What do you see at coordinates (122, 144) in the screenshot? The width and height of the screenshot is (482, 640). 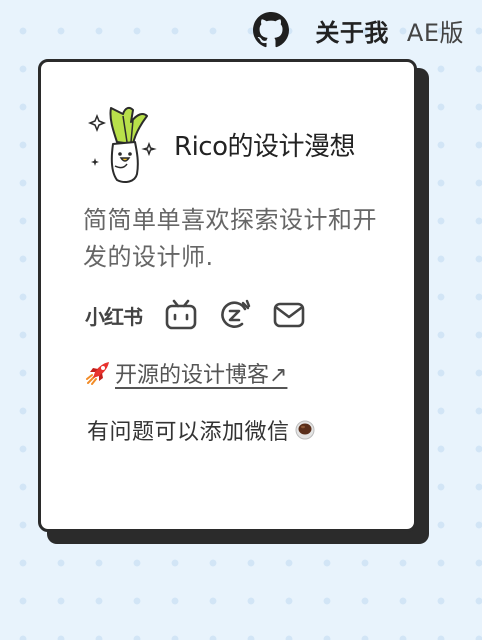 I see `leek-mascot-icon` at bounding box center [122, 144].